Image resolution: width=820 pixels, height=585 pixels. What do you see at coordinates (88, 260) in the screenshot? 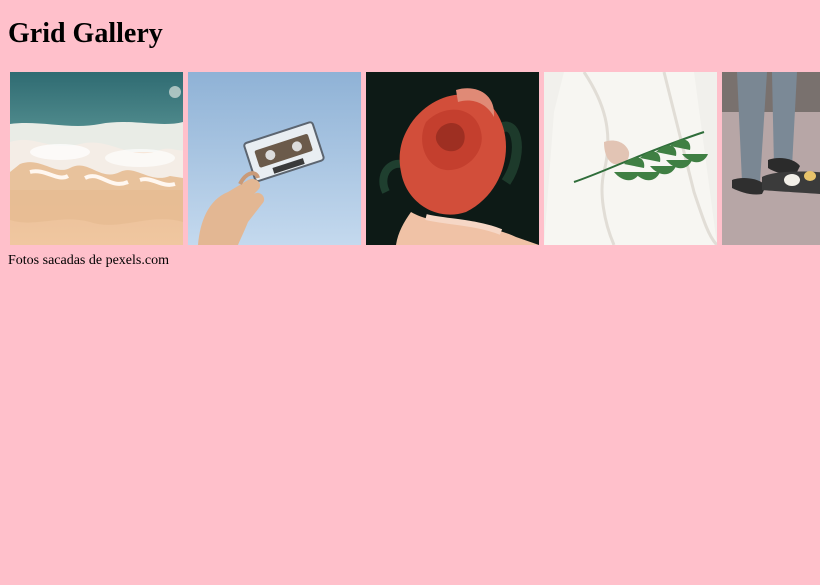
I see `photo-credit-caption: Fotos sacadas de pexels.com` at bounding box center [88, 260].